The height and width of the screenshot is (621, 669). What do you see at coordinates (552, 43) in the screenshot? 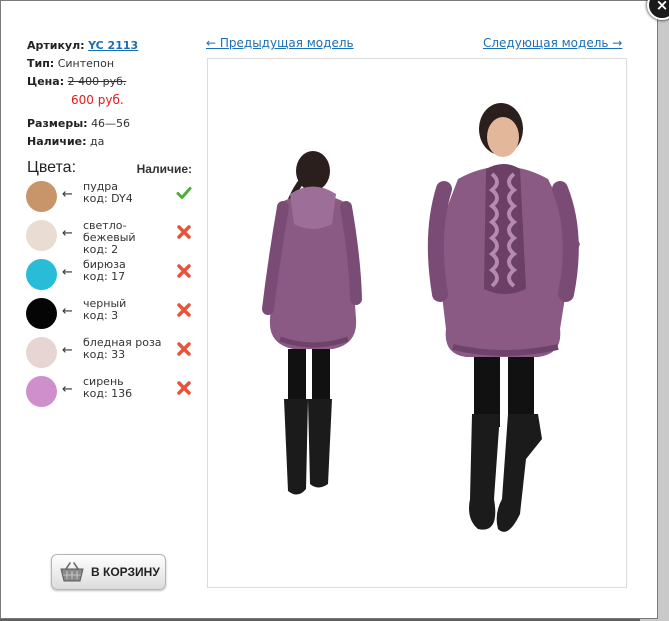
I see `next-model-link: Следующая модель →` at bounding box center [552, 43].